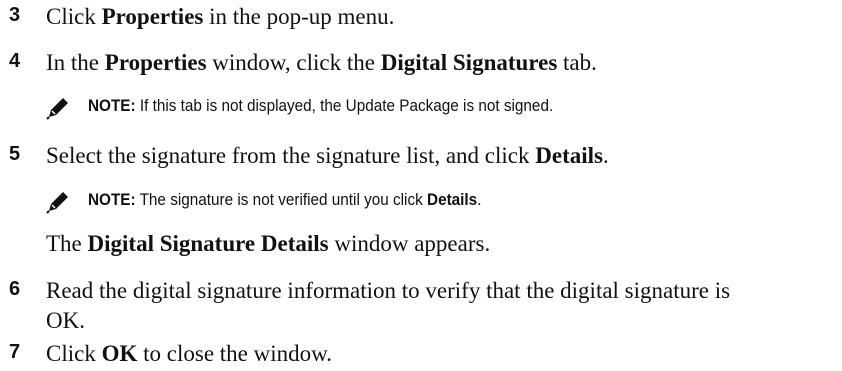 The image size is (842, 371). Describe the element at coordinates (15, 154) in the screenshot. I see `step-number: 5` at that location.